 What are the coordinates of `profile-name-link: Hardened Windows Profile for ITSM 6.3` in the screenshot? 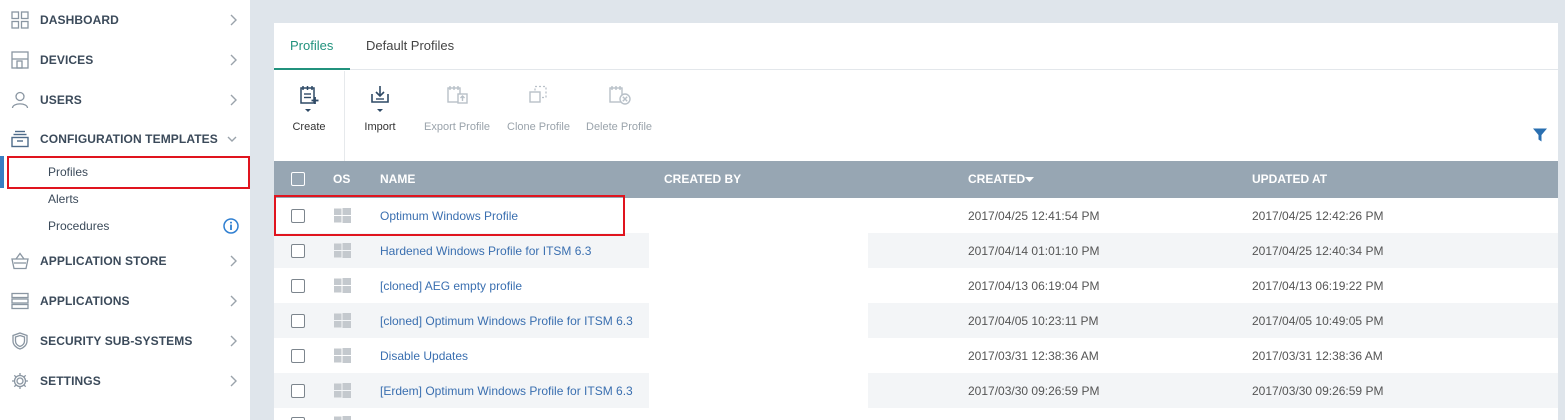 It's located at (485, 251).